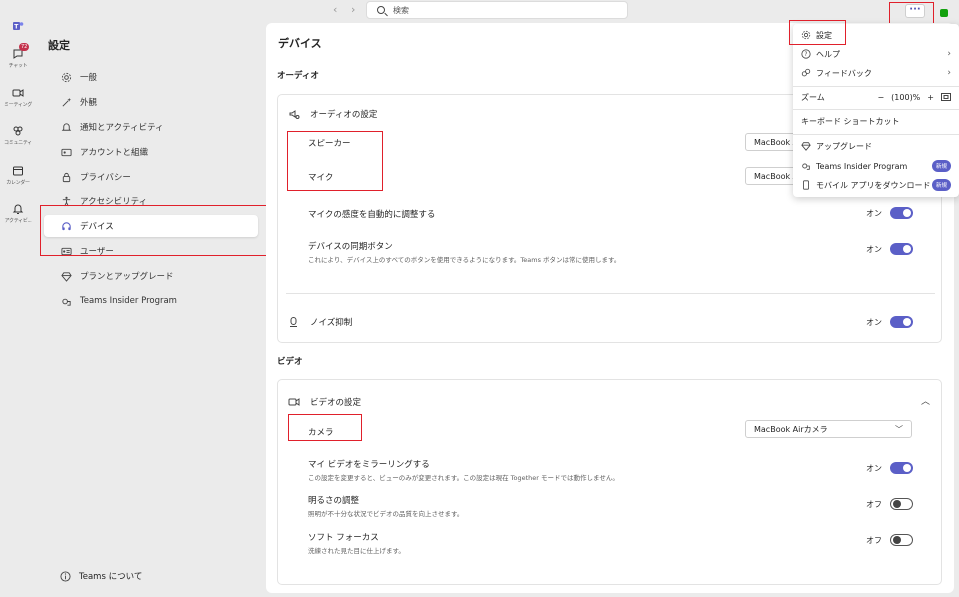 The width and height of the screenshot is (959, 597). What do you see at coordinates (18, 183) in the screenshot?
I see `rail-label: カレンダー` at bounding box center [18, 183].